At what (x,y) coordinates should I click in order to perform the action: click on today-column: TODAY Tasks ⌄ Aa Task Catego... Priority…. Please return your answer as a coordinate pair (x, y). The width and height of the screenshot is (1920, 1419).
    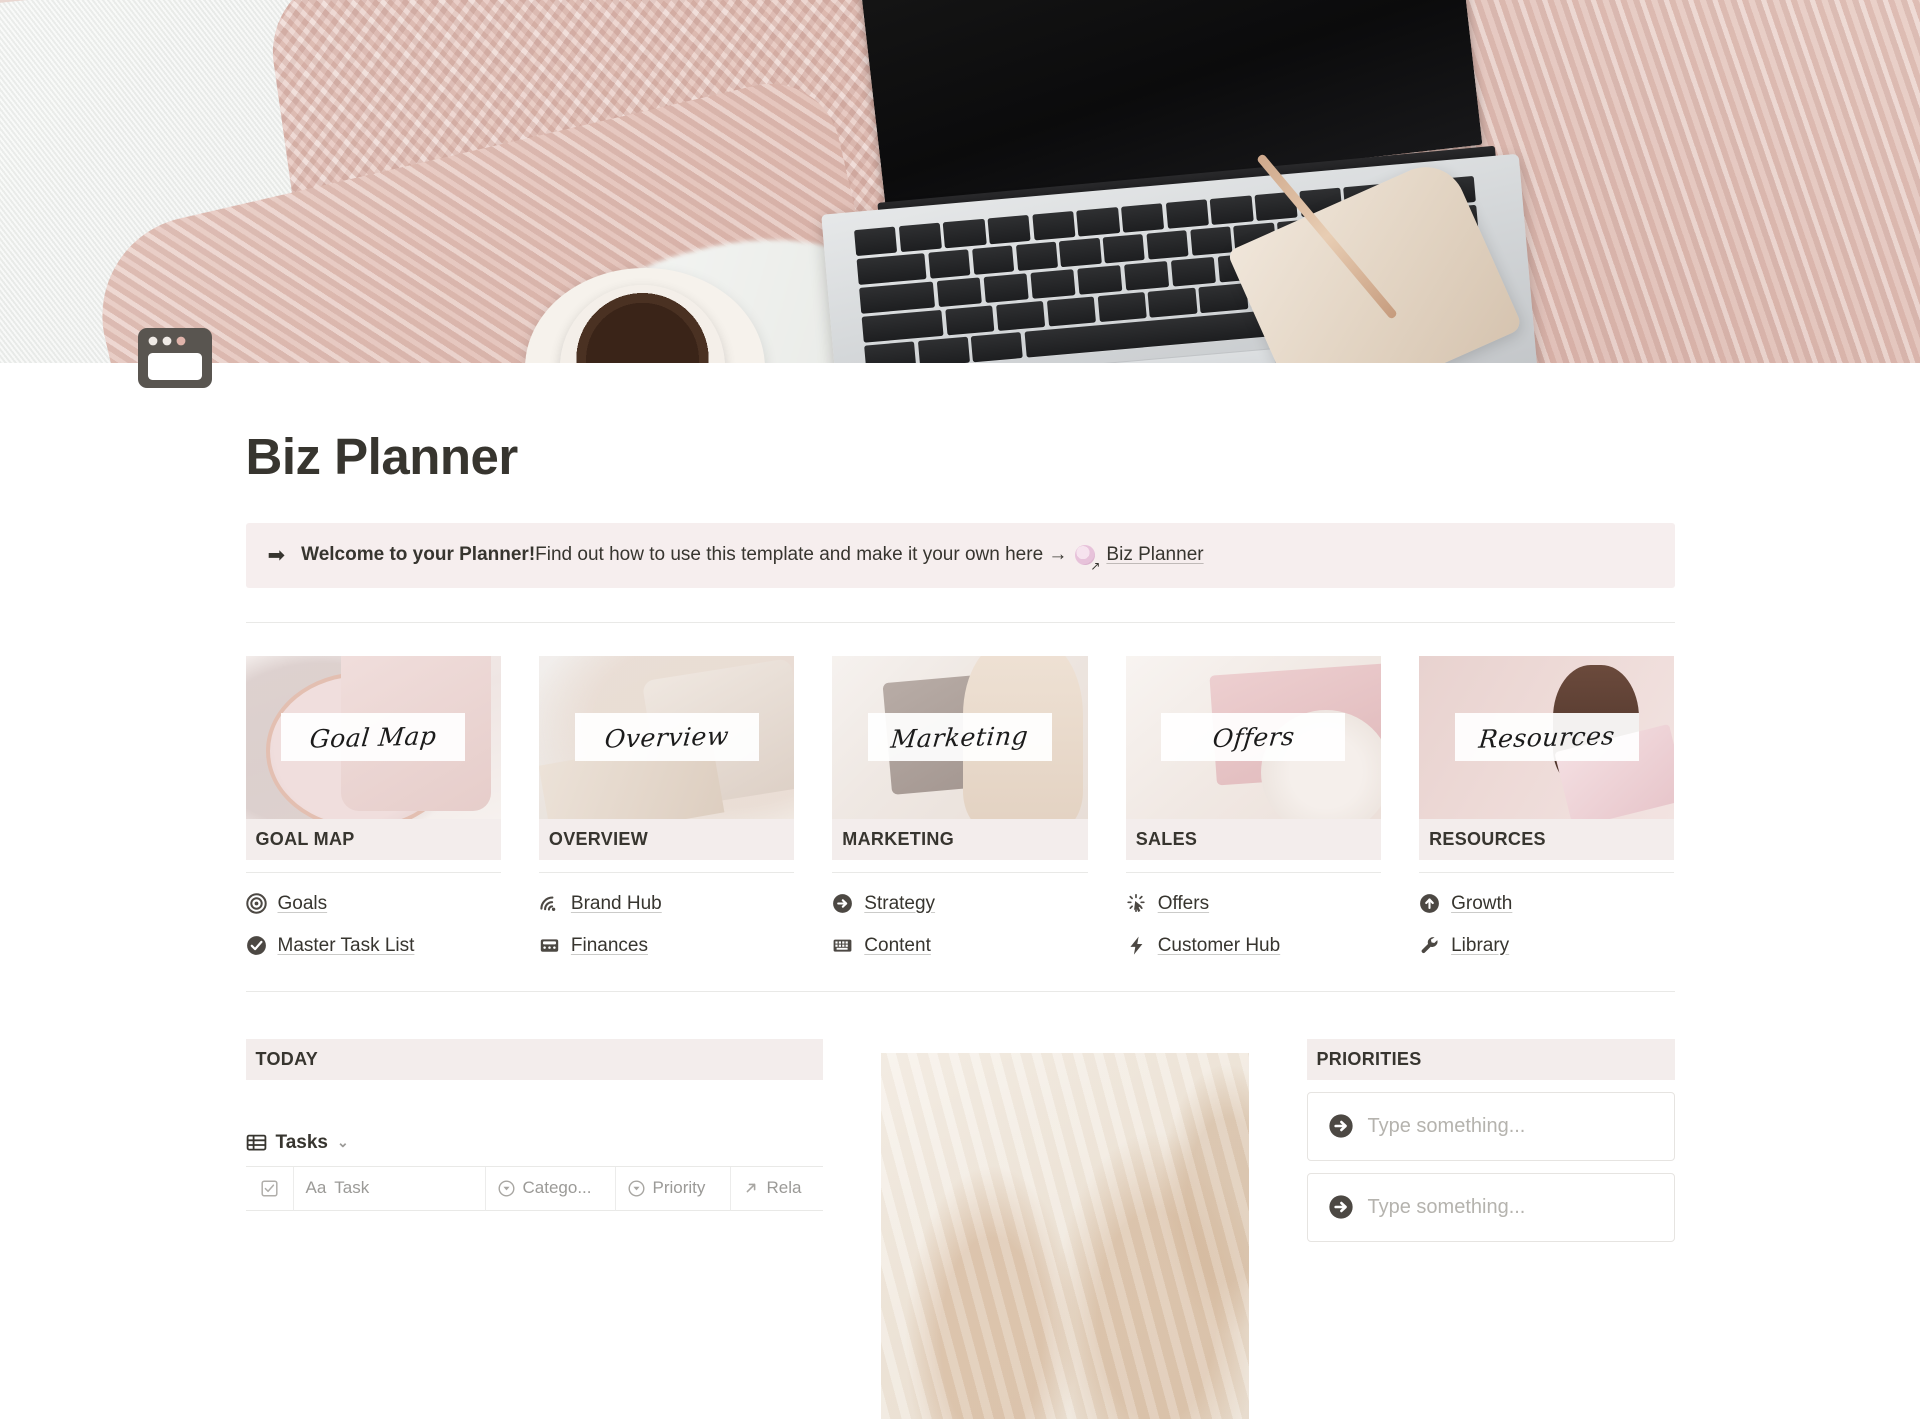
    Looking at the image, I should click on (534, 1228).